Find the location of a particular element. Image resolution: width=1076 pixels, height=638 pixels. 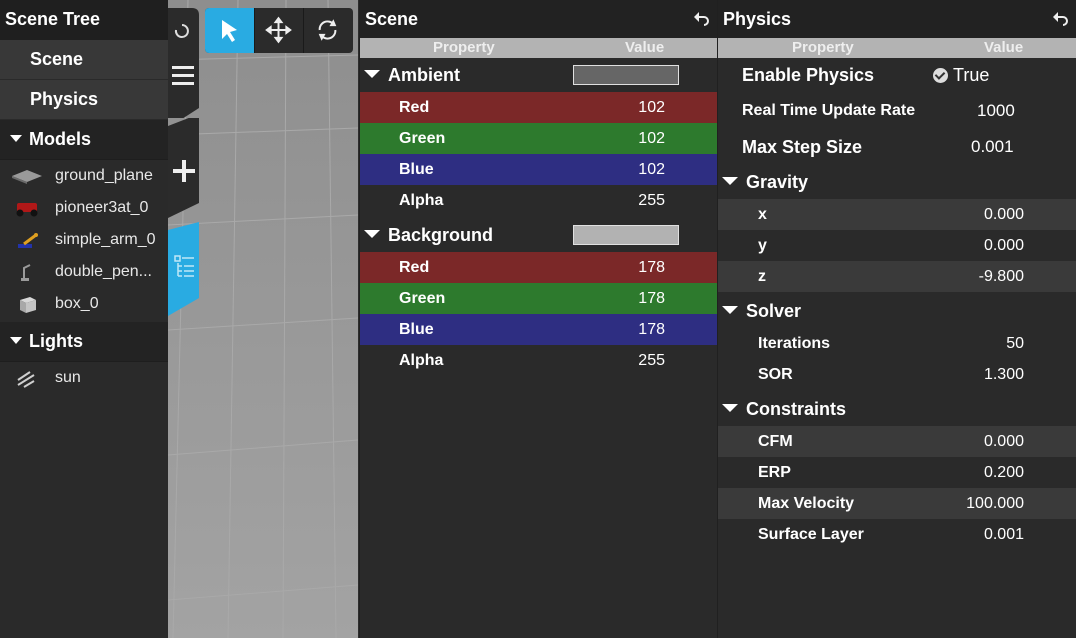

row-label: Max Velocity is located at coordinates (806, 503).